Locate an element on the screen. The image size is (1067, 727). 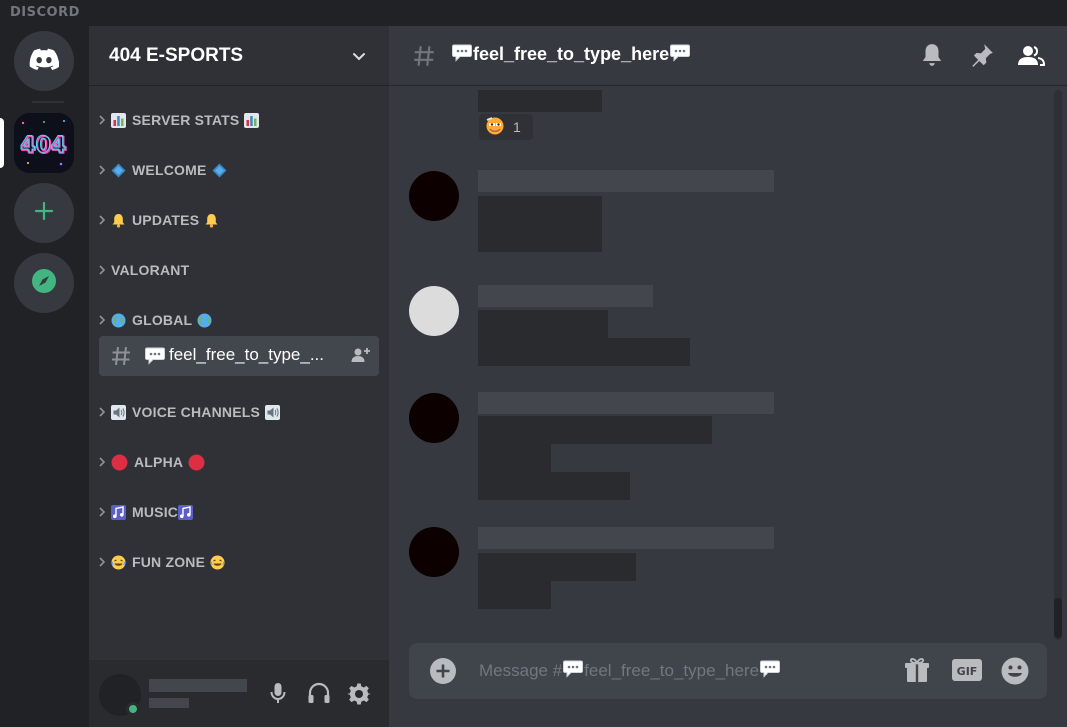
pin-icon is located at coordinates (982, 57).